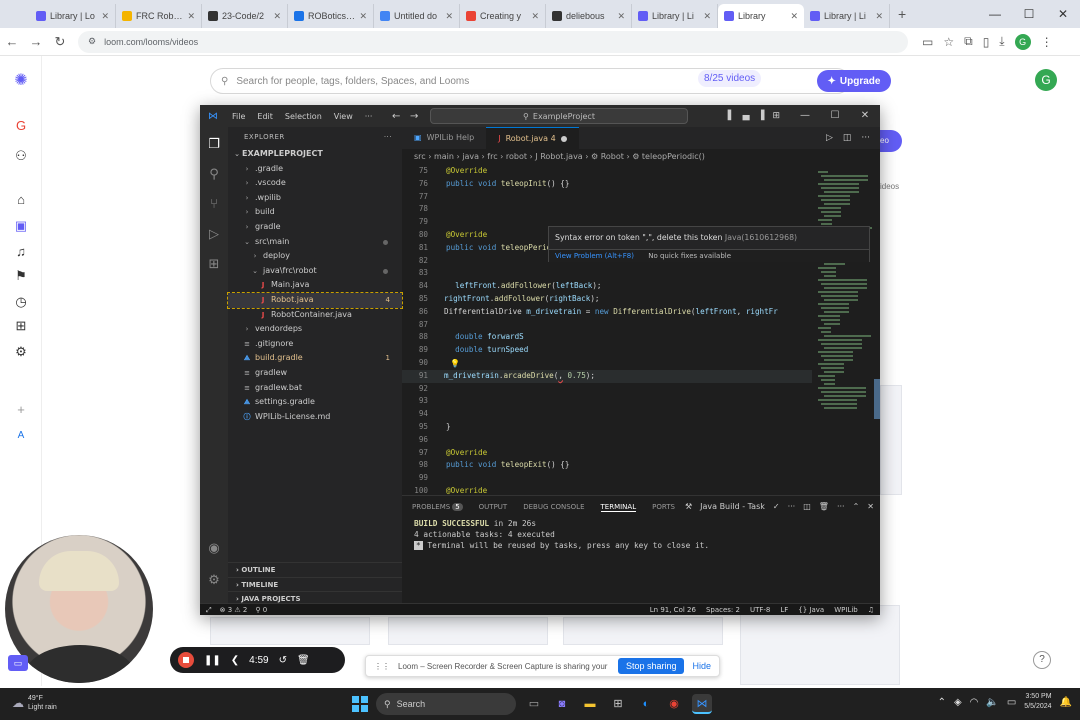 This screenshot has width=1080, height=720. Describe the element at coordinates (444, 138) in the screenshot. I see `editor-tab: ▣ WPILib Help` at that location.